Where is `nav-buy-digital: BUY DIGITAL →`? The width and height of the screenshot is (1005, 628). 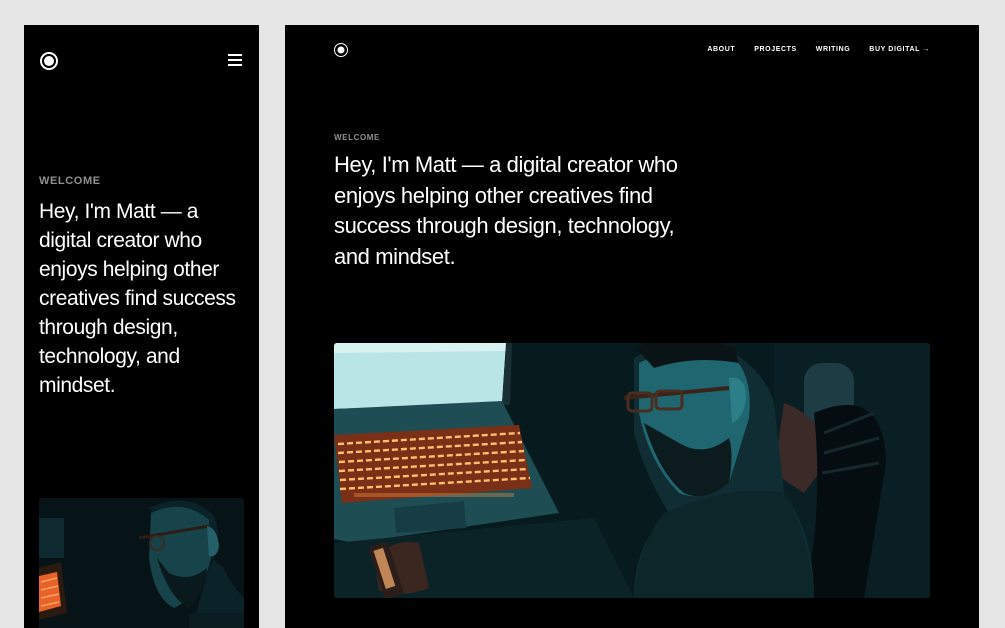
nav-buy-digital: BUY DIGITAL → is located at coordinates (899, 49).